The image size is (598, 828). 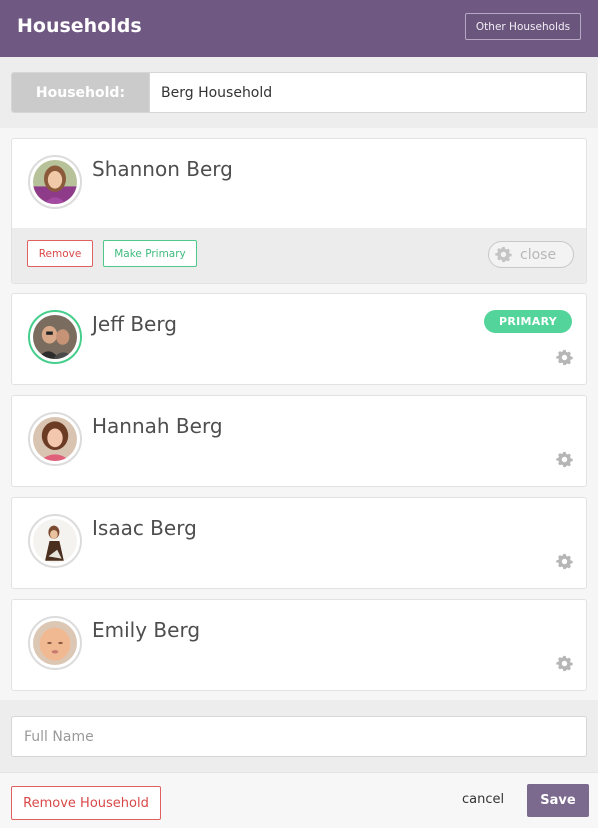 I want to click on full-name-input, so click(x=299, y=736).